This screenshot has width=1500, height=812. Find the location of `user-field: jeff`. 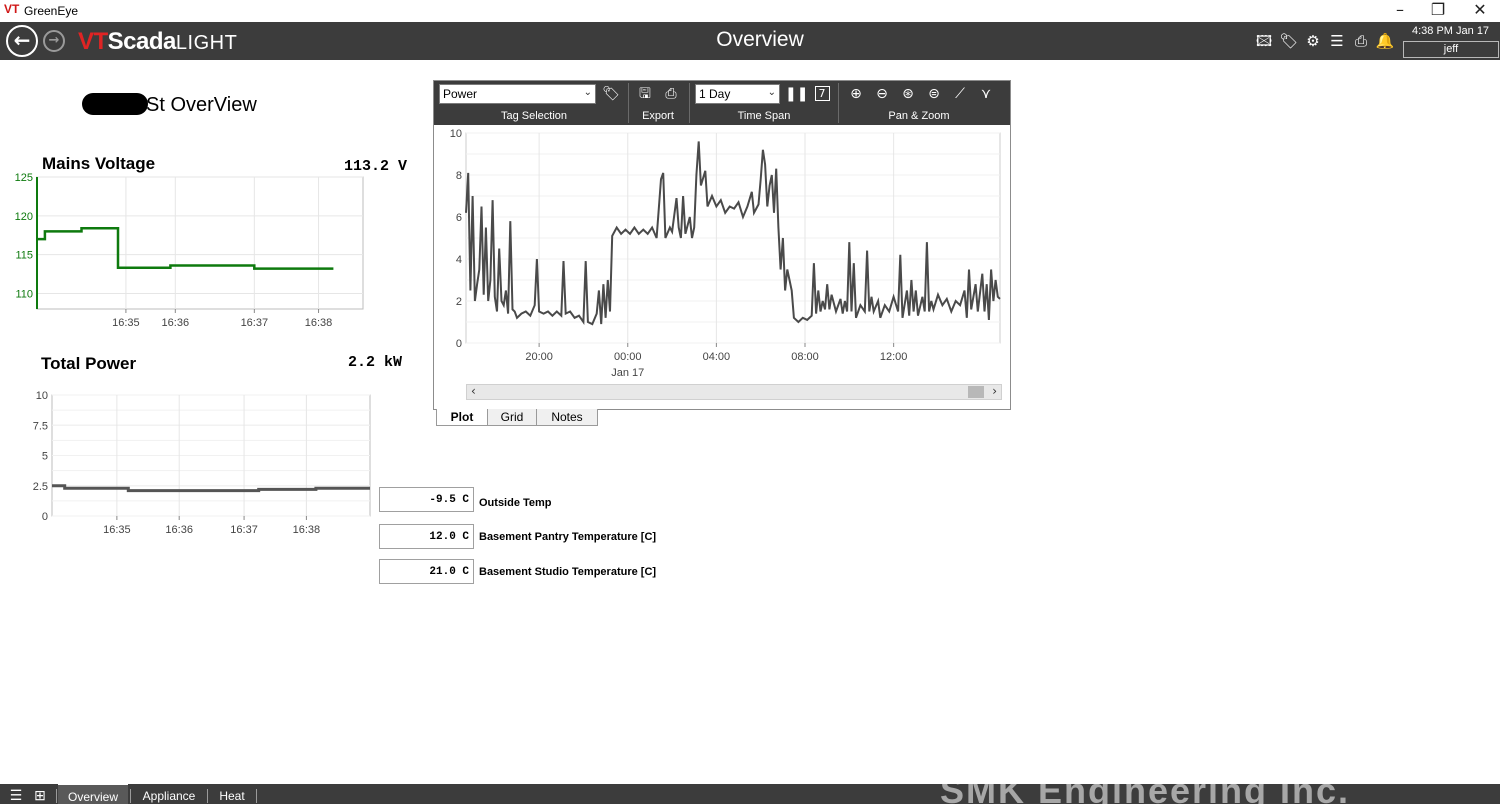

user-field: jeff is located at coordinates (1451, 49).